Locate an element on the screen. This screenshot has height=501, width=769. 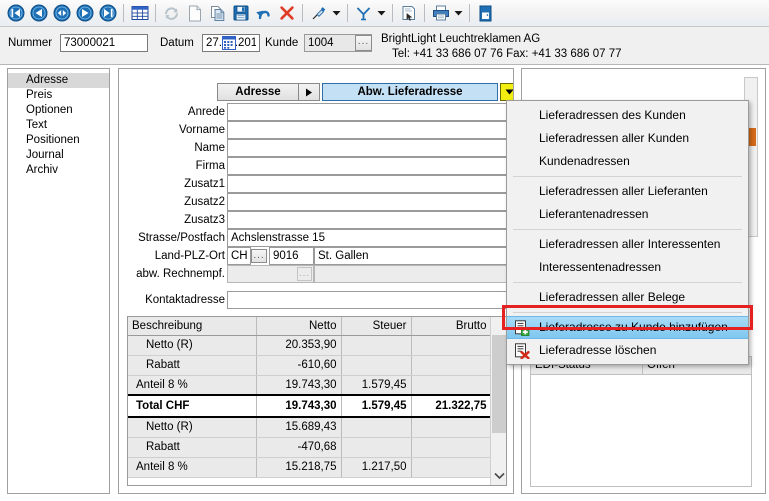
table-row: Rabatt -610,60 is located at coordinates (310, 365).